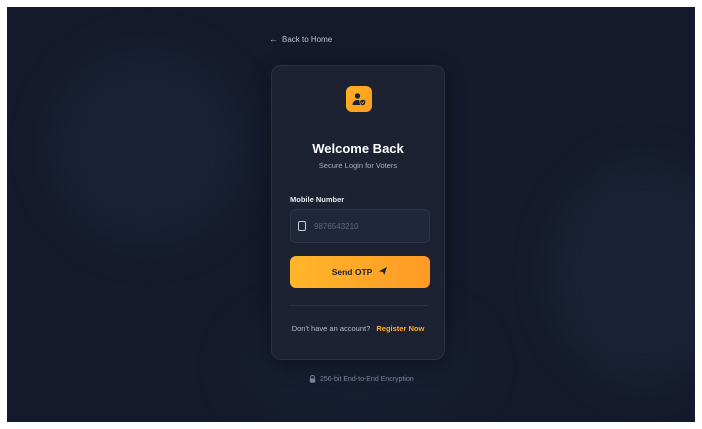  Describe the element at coordinates (369, 226) in the screenshot. I see `mobile-number-input` at that location.